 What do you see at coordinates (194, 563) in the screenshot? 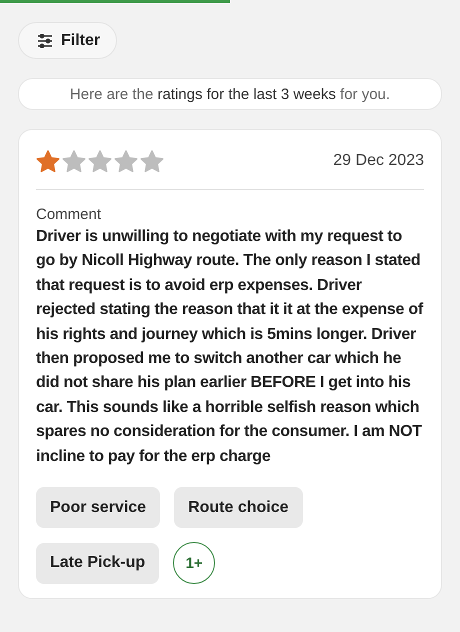
I see `more-tags-button: 1+` at bounding box center [194, 563].